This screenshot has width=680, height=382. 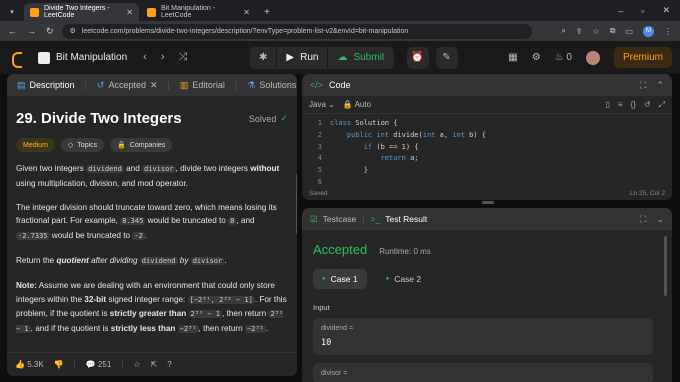 What do you see at coordinates (136, 364) in the screenshot?
I see `favorite-star-icon: ☆` at bounding box center [136, 364].